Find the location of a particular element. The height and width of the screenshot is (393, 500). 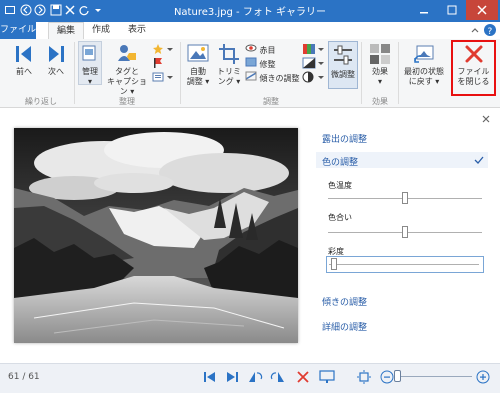

fine-tune-button: 微調整 is located at coordinates (343, 65).